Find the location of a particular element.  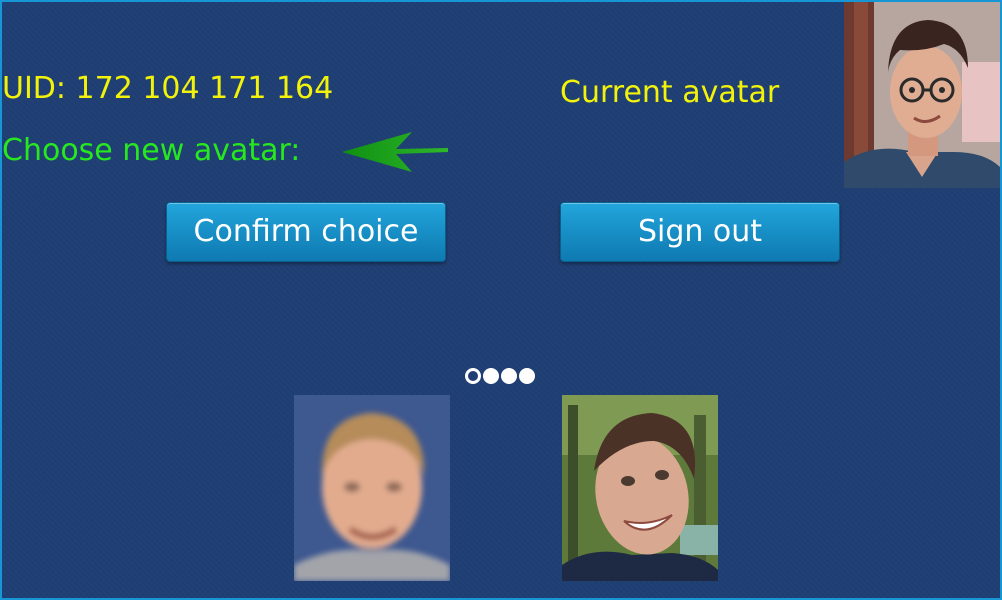

portrait-glasses-icon is located at coordinates (922, 95).